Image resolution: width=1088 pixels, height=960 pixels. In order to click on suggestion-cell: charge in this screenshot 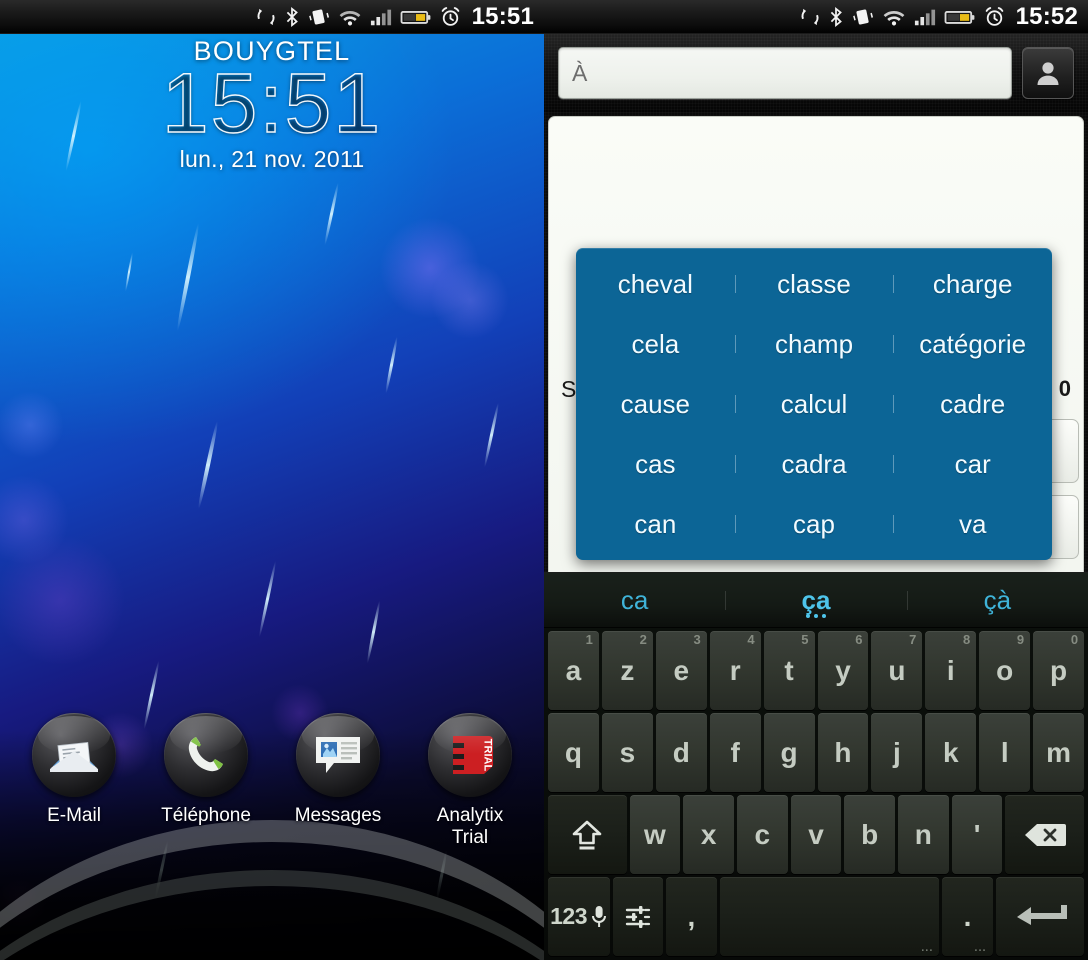, I will do `click(972, 284)`.